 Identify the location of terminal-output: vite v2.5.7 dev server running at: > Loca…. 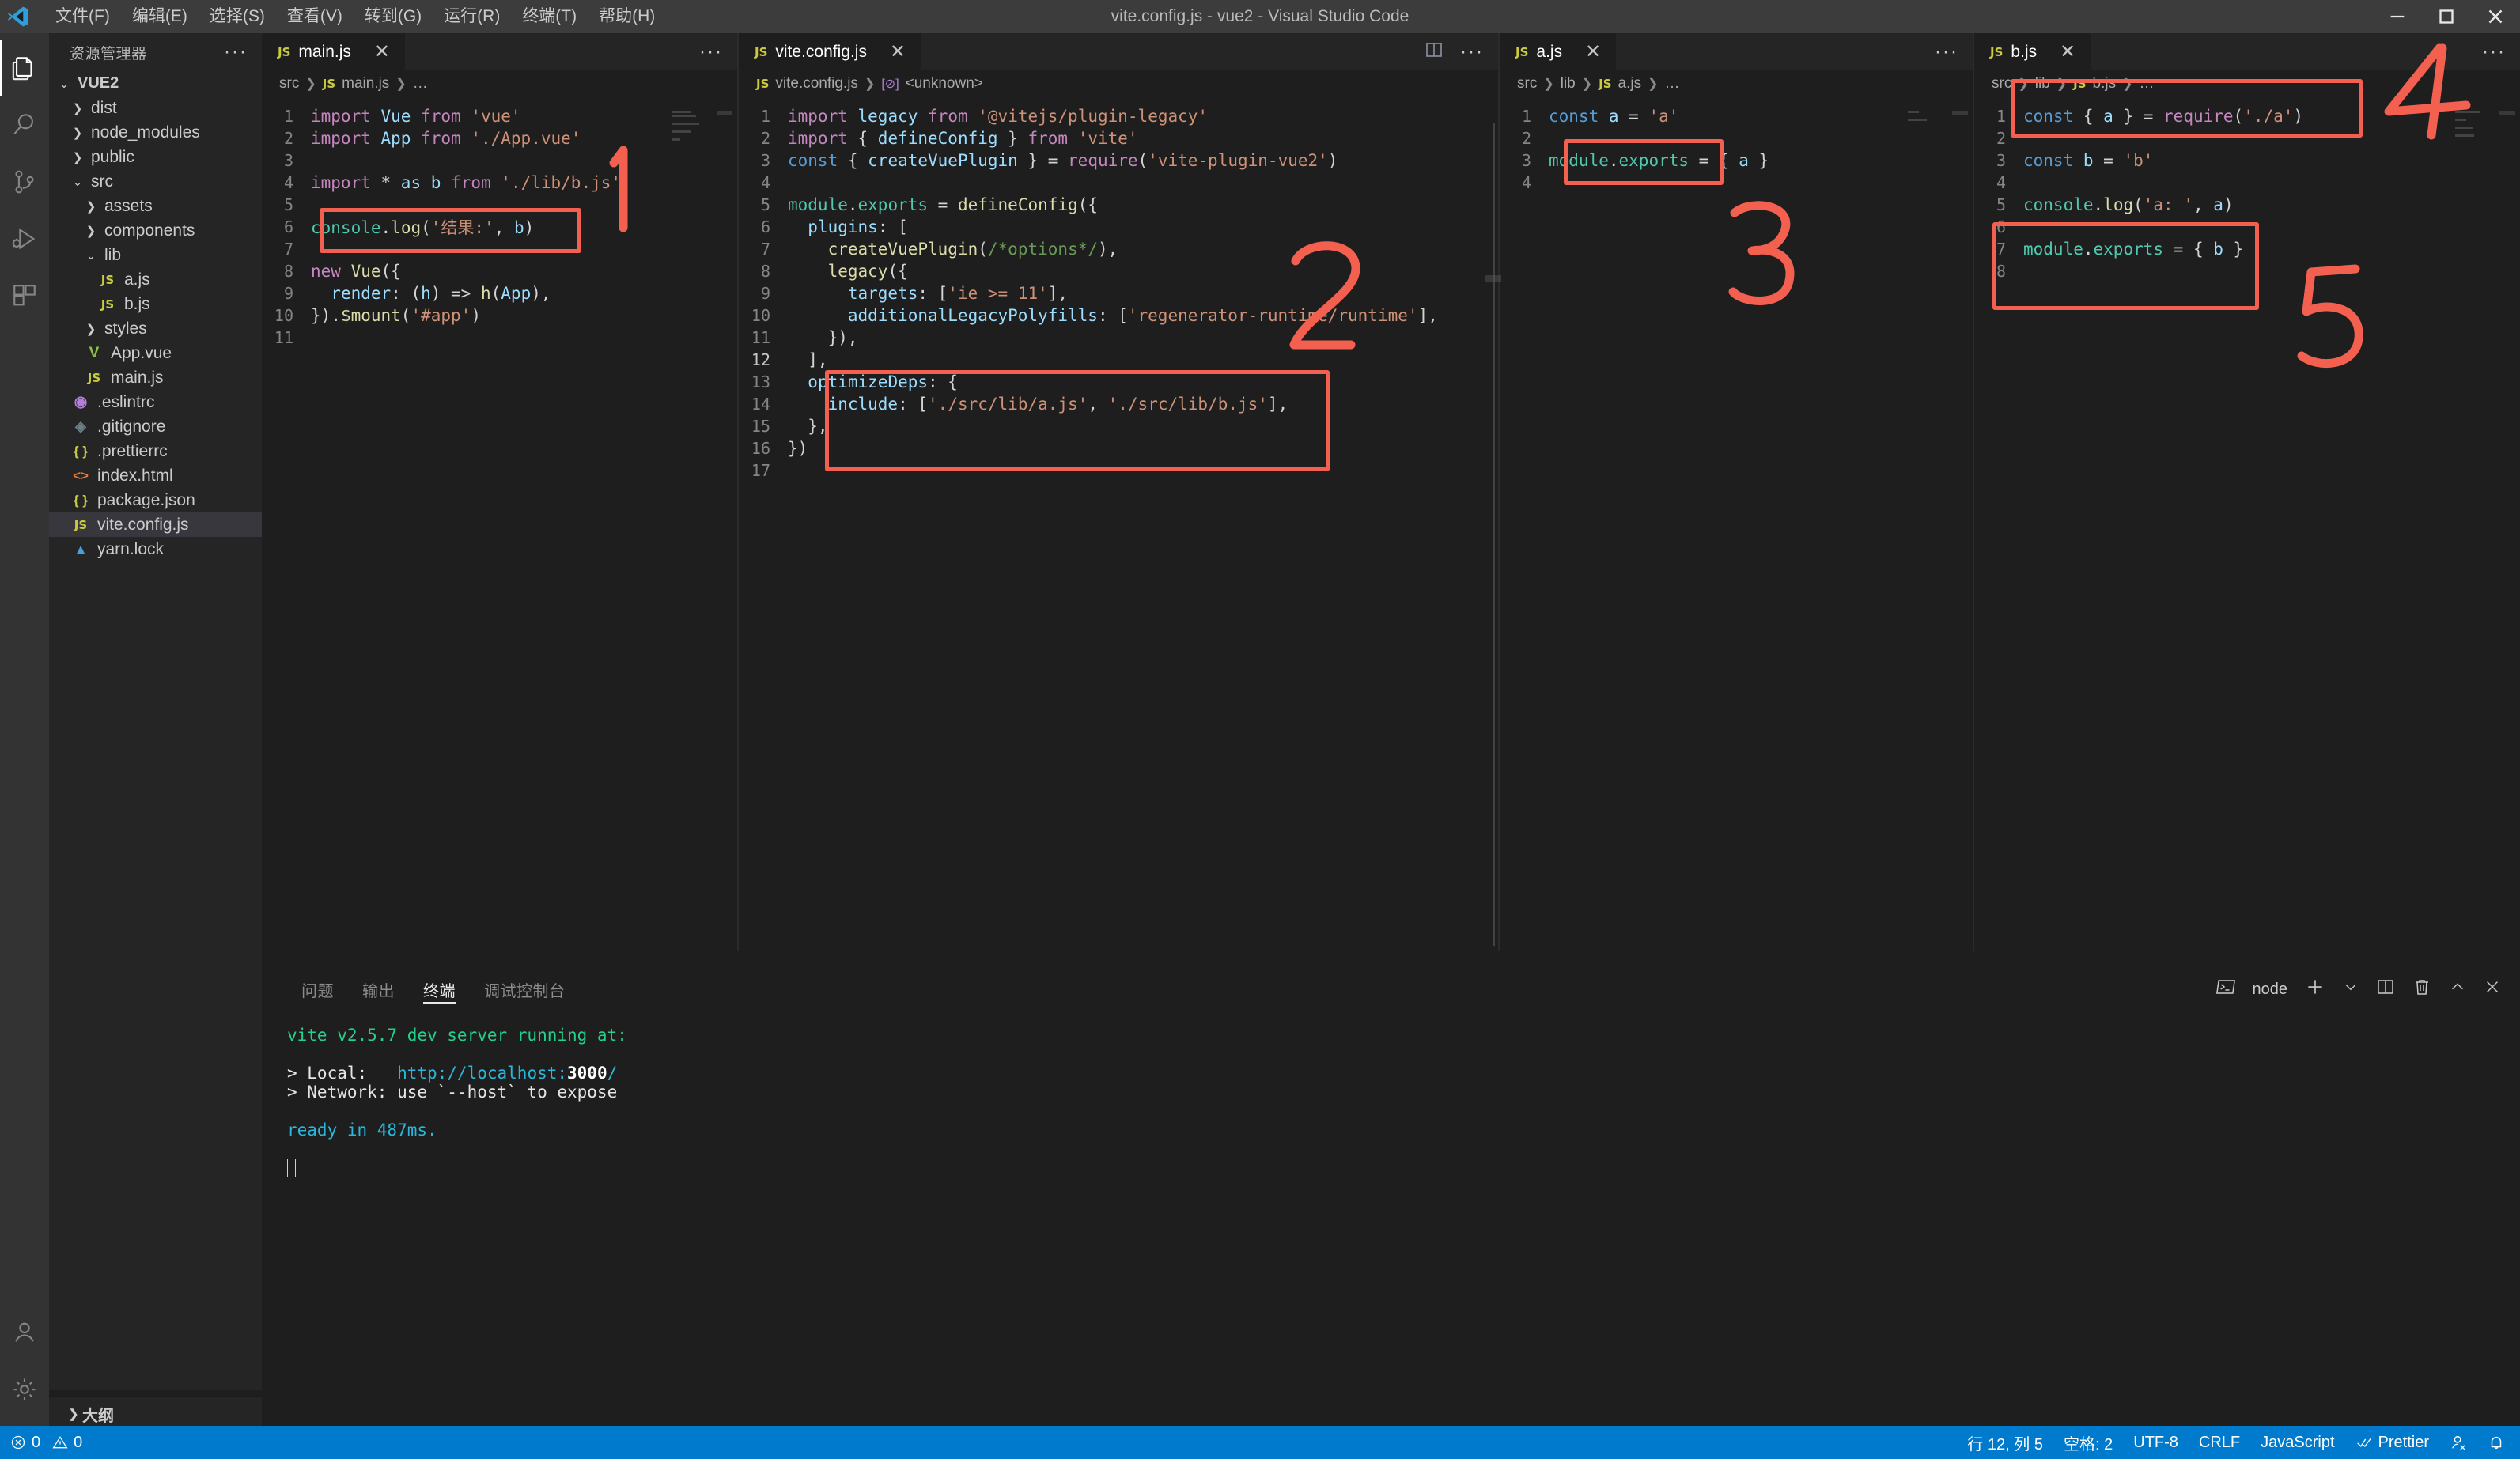
(1391, 1094).